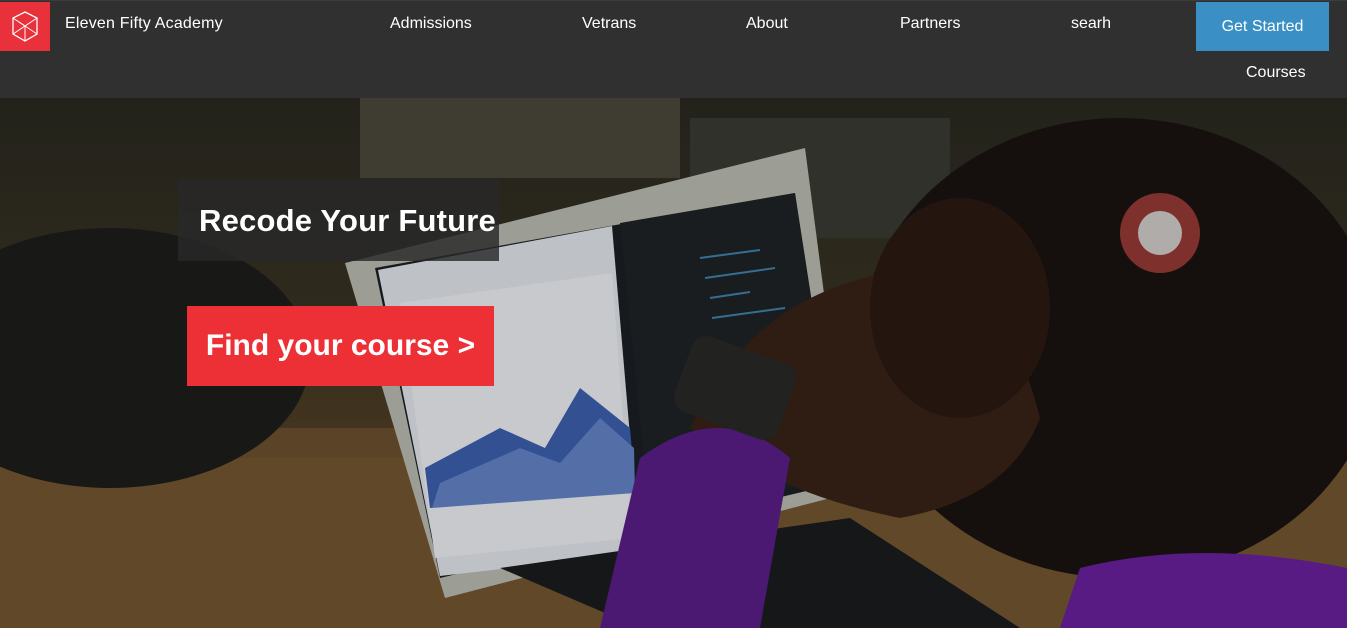 Image resolution: width=1347 pixels, height=628 pixels. What do you see at coordinates (431, 24) in the screenshot?
I see `nav-admissions: Admissions` at bounding box center [431, 24].